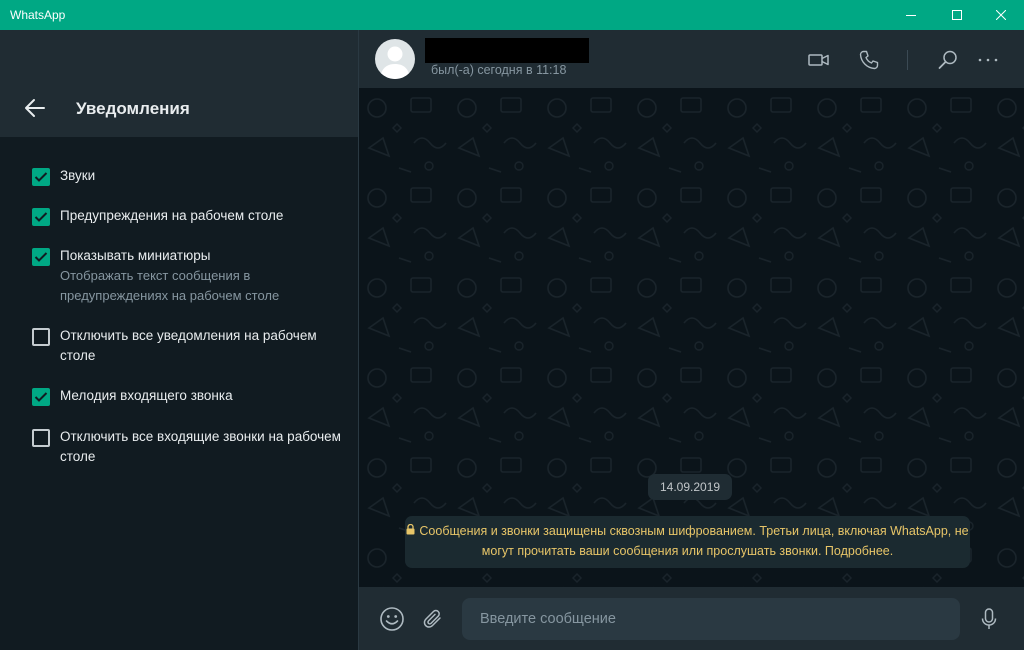  What do you see at coordinates (499, 70) in the screenshot?
I see `last-seen-status: был(-а) сегодня в 11:18` at bounding box center [499, 70].